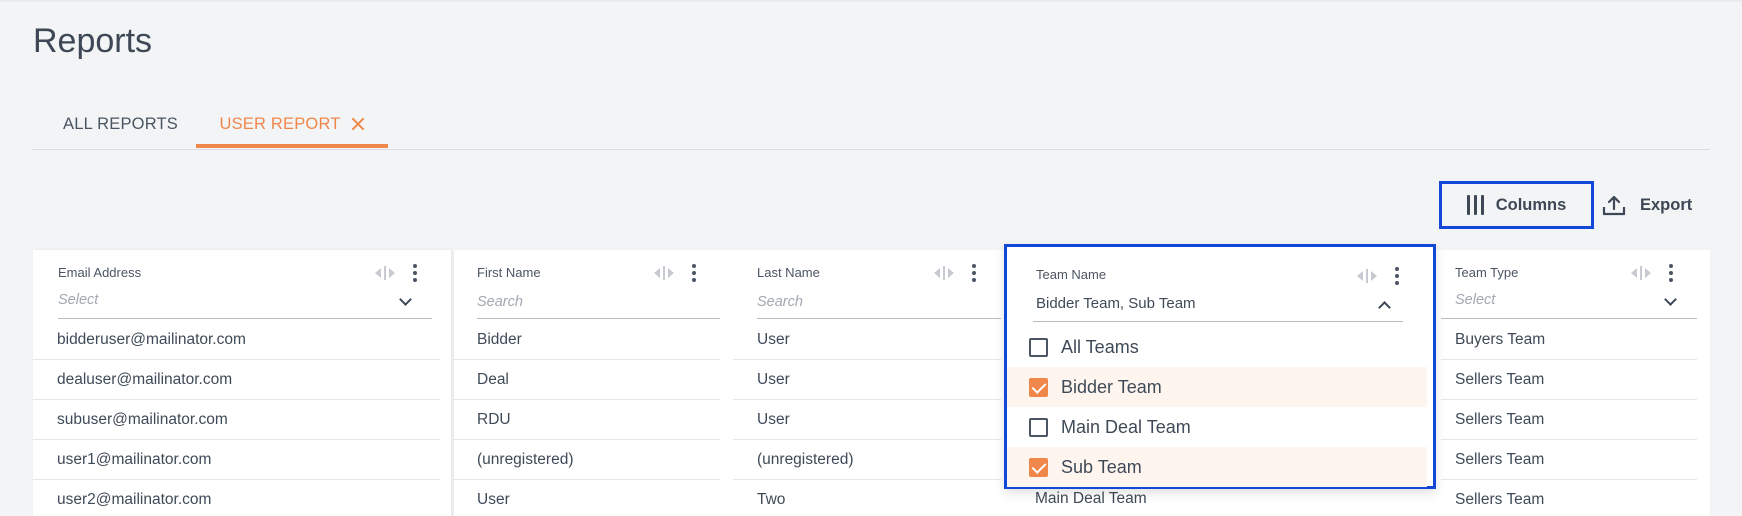 Image resolution: width=1742 pixels, height=516 pixels. I want to click on report-tabs: ALL REPORTS USER REPORT, so click(871, 124).